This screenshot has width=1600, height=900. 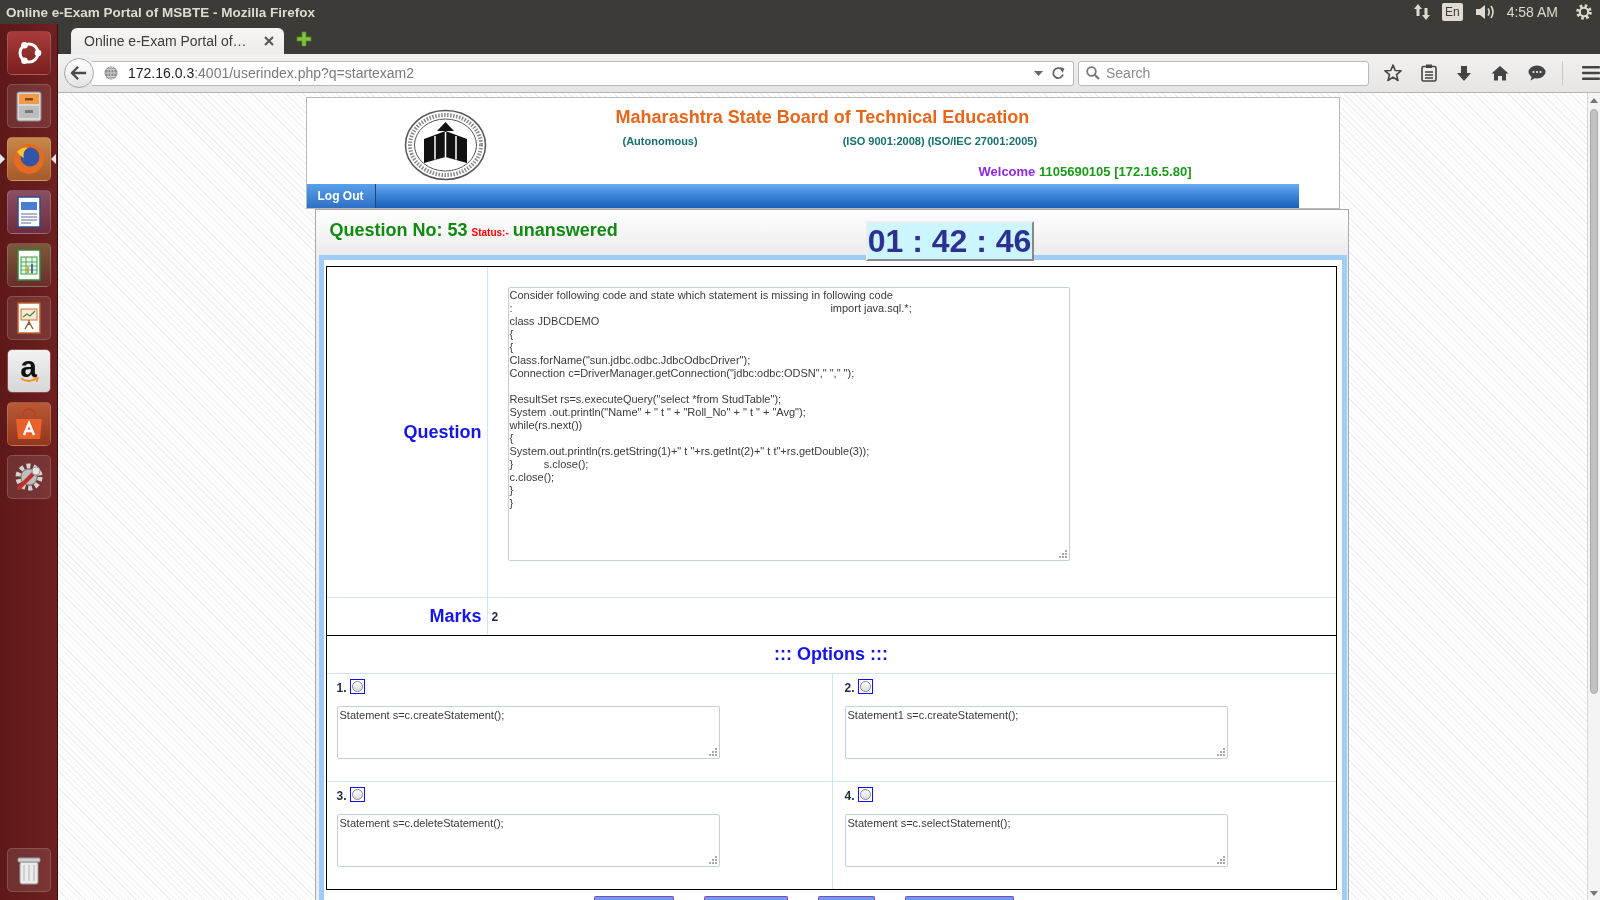 I want to click on download-arrow-icon, so click(x=1464, y=73).